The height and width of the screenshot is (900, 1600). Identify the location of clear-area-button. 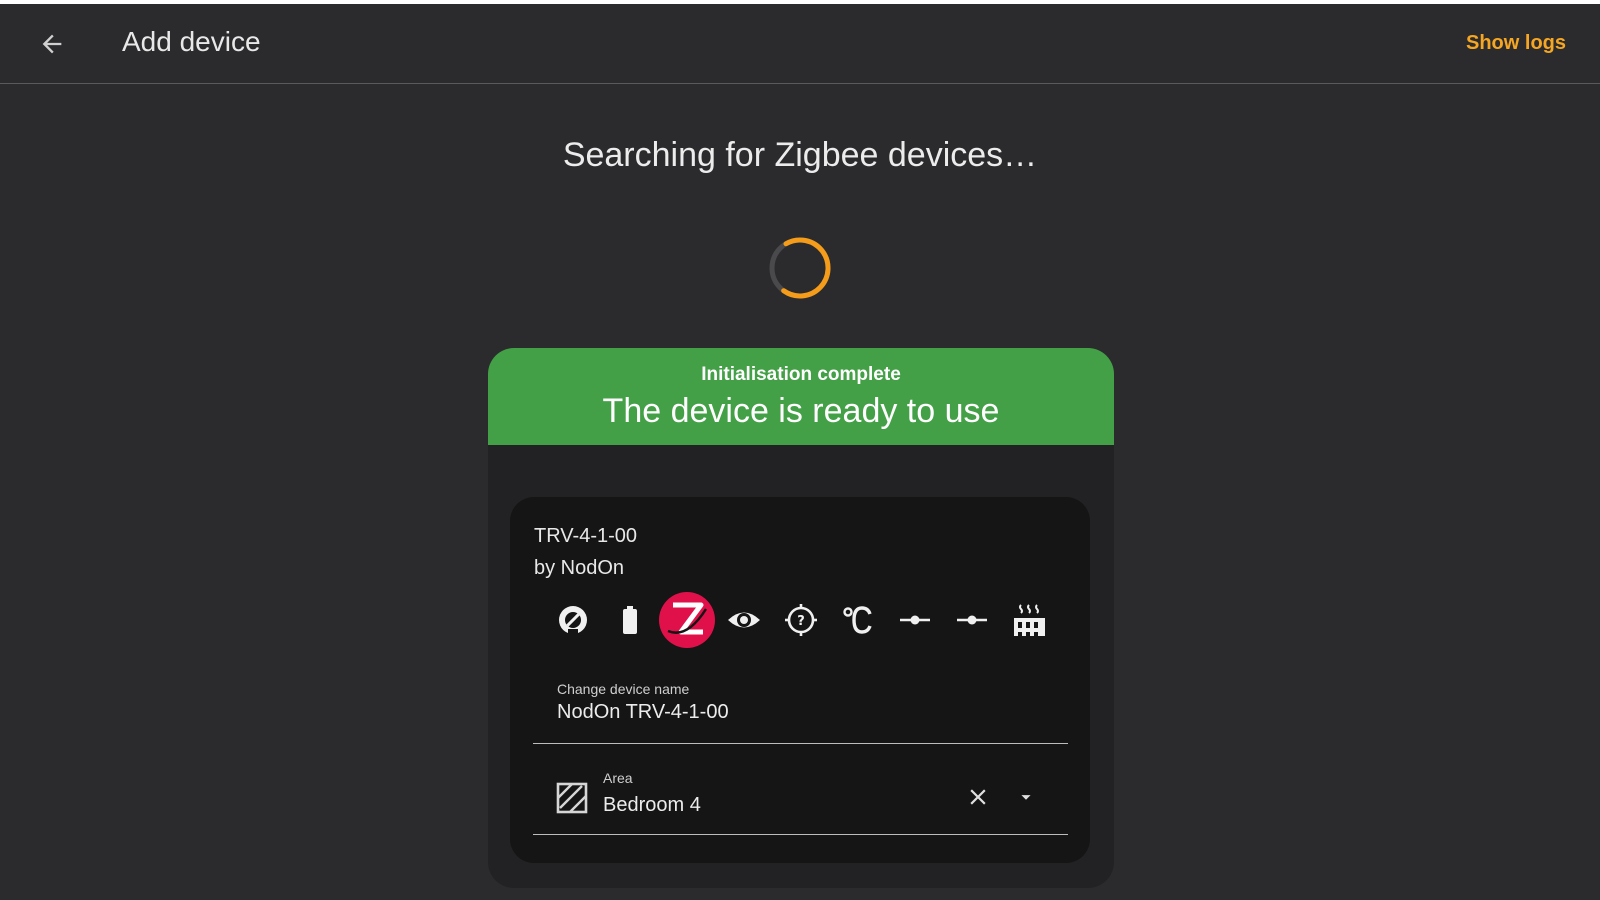
(978, 797).